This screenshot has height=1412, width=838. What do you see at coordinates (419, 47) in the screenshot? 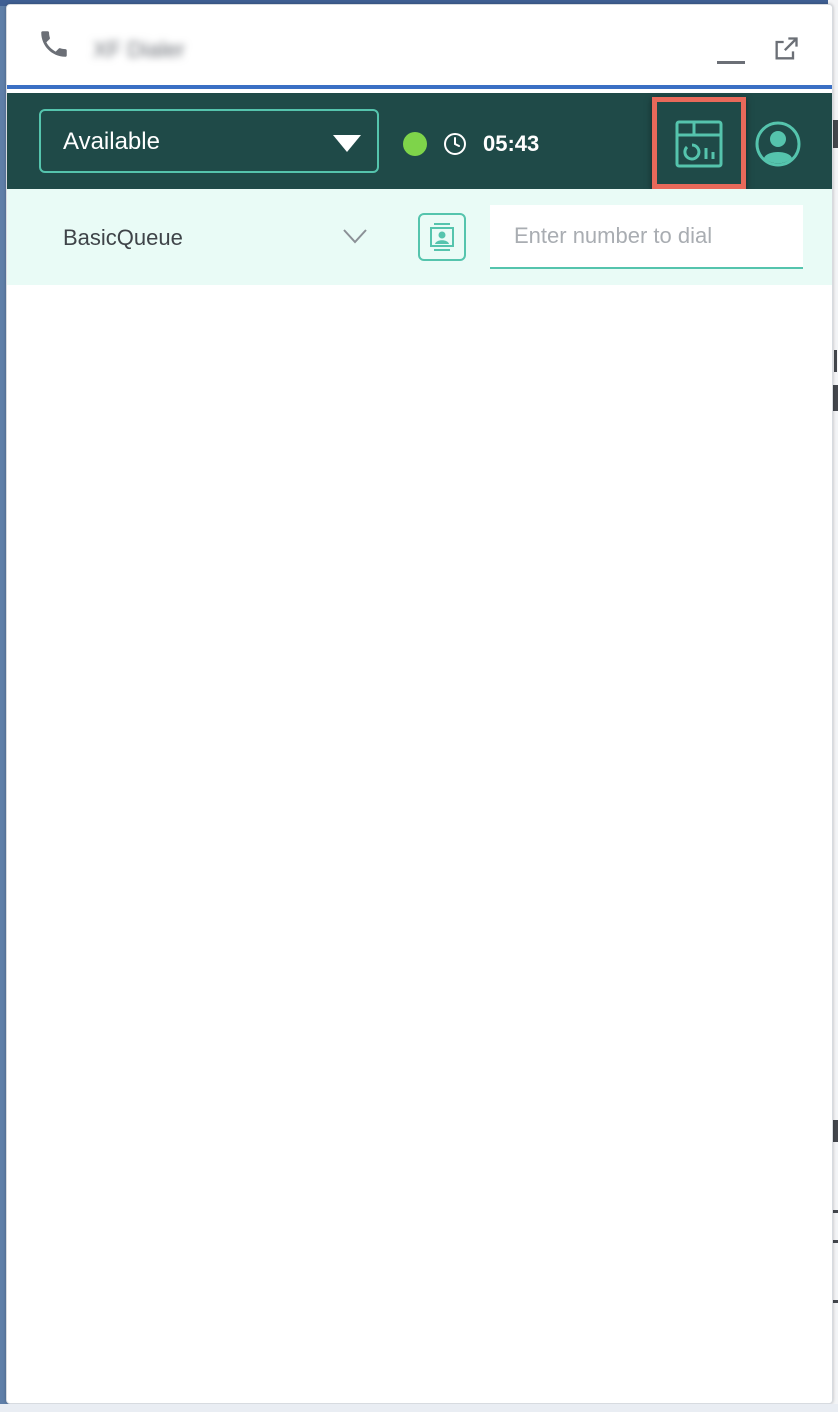
I see `title-bar: XF Dialer` at bounding box center [419, 47].